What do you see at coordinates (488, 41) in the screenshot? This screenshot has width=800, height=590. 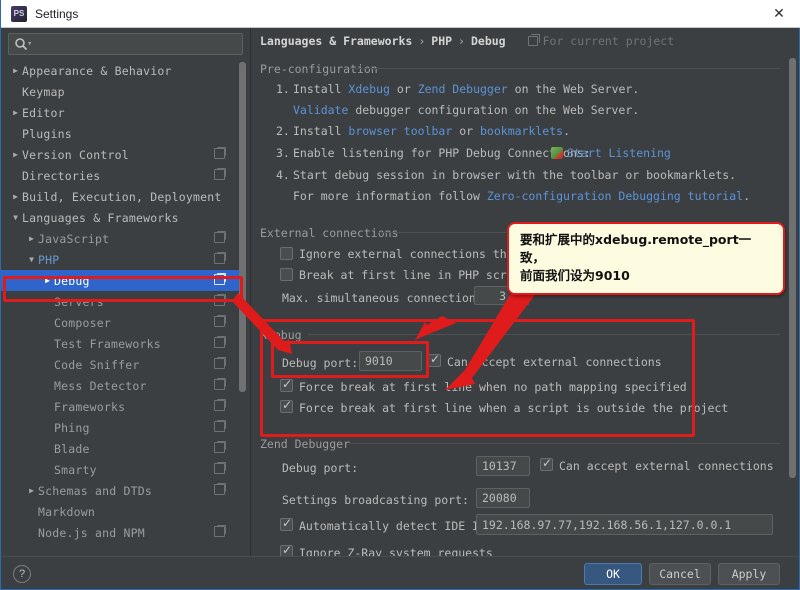 I see `breadcrumb-part-debug: Debug` at bounding box center [488, 41].